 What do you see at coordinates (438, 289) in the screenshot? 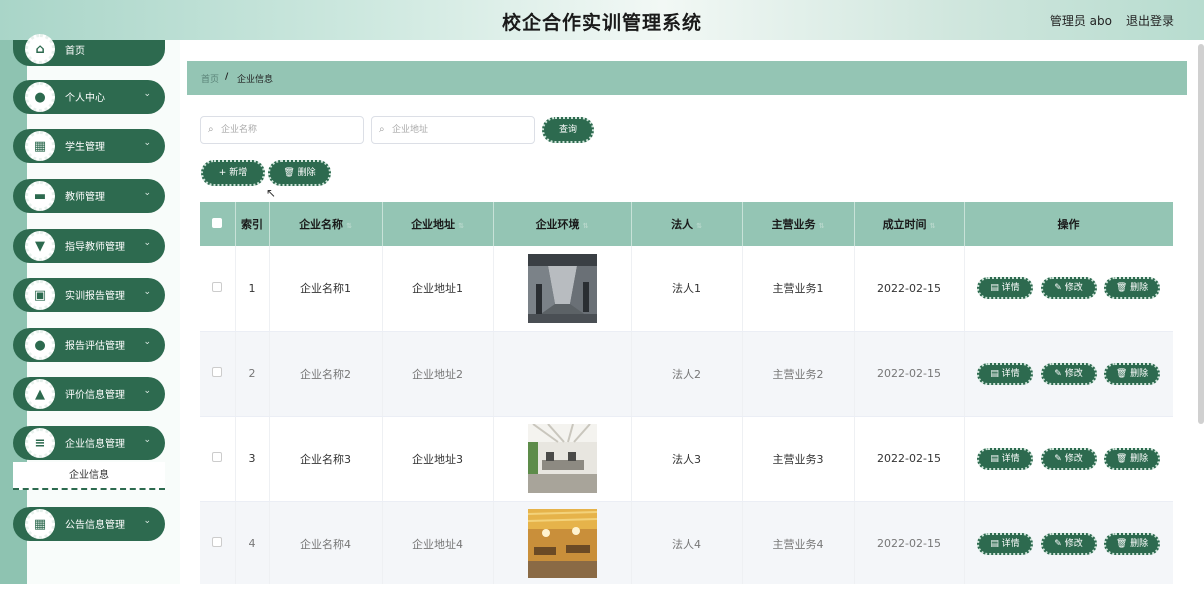
I see `cell-address: 企业地址1` at bounding box center [438, 289].